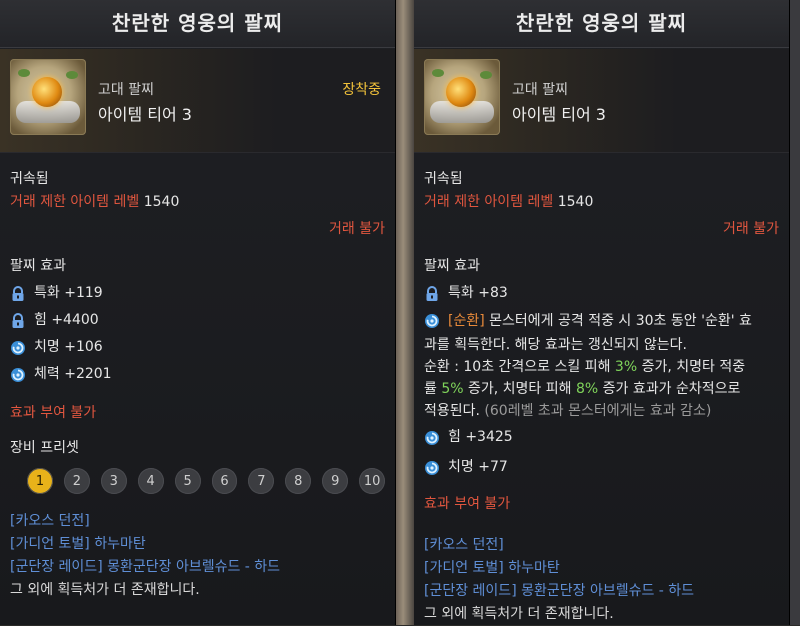 Image resolution: width=800 pixels, height=626 pixels. What do you see at coordinates (150, 481) in the screenshot?
I see `preset-button-4: 4` at bounding box center [150, 481].